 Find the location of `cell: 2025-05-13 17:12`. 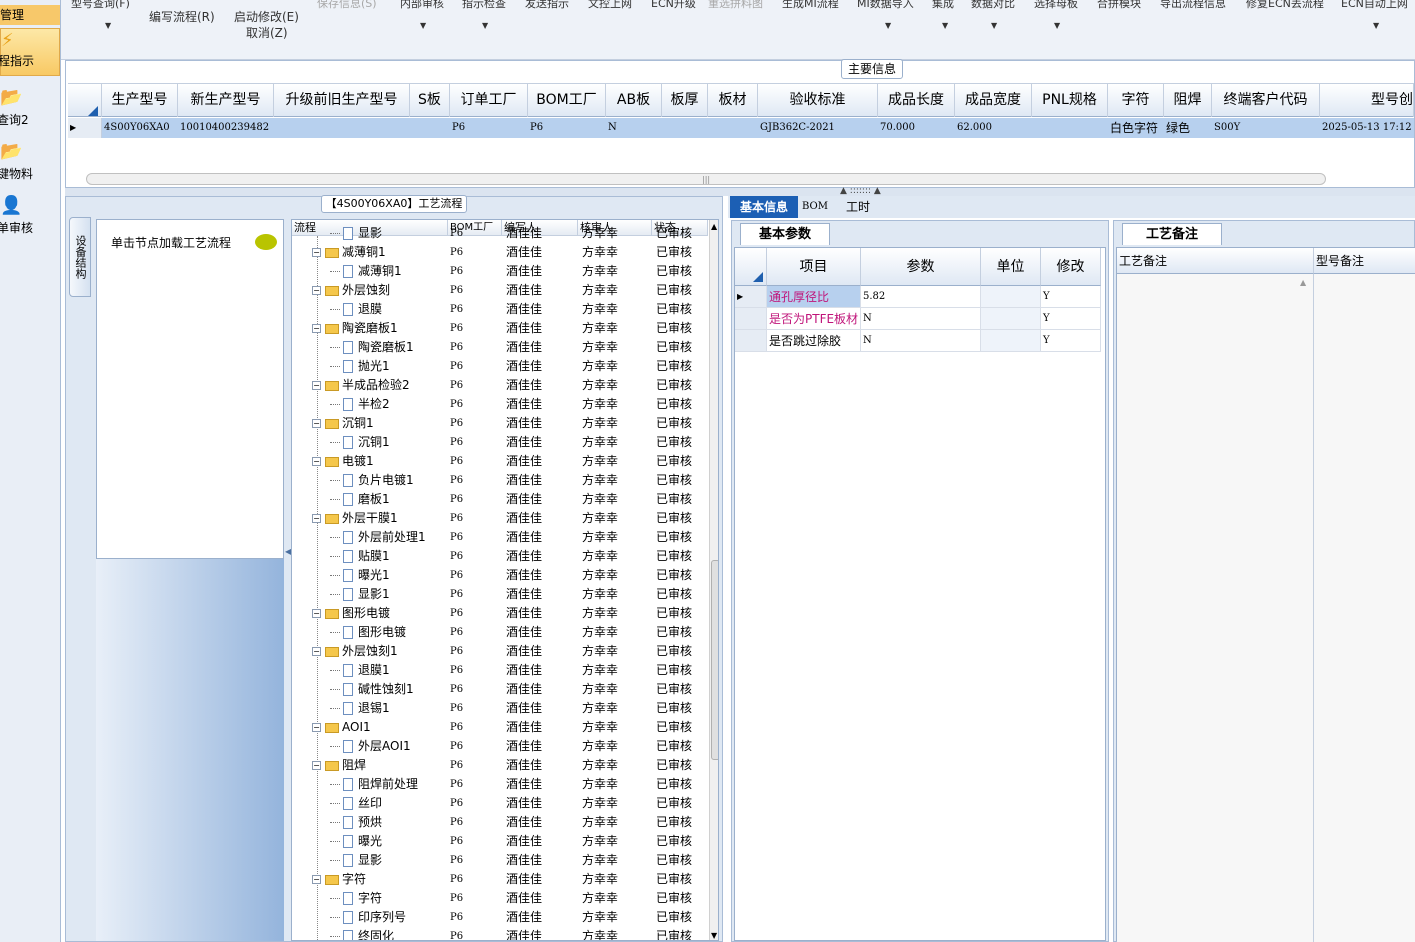

cell: 2025-05-13 17:12 is located at coordinates (1367, 128).